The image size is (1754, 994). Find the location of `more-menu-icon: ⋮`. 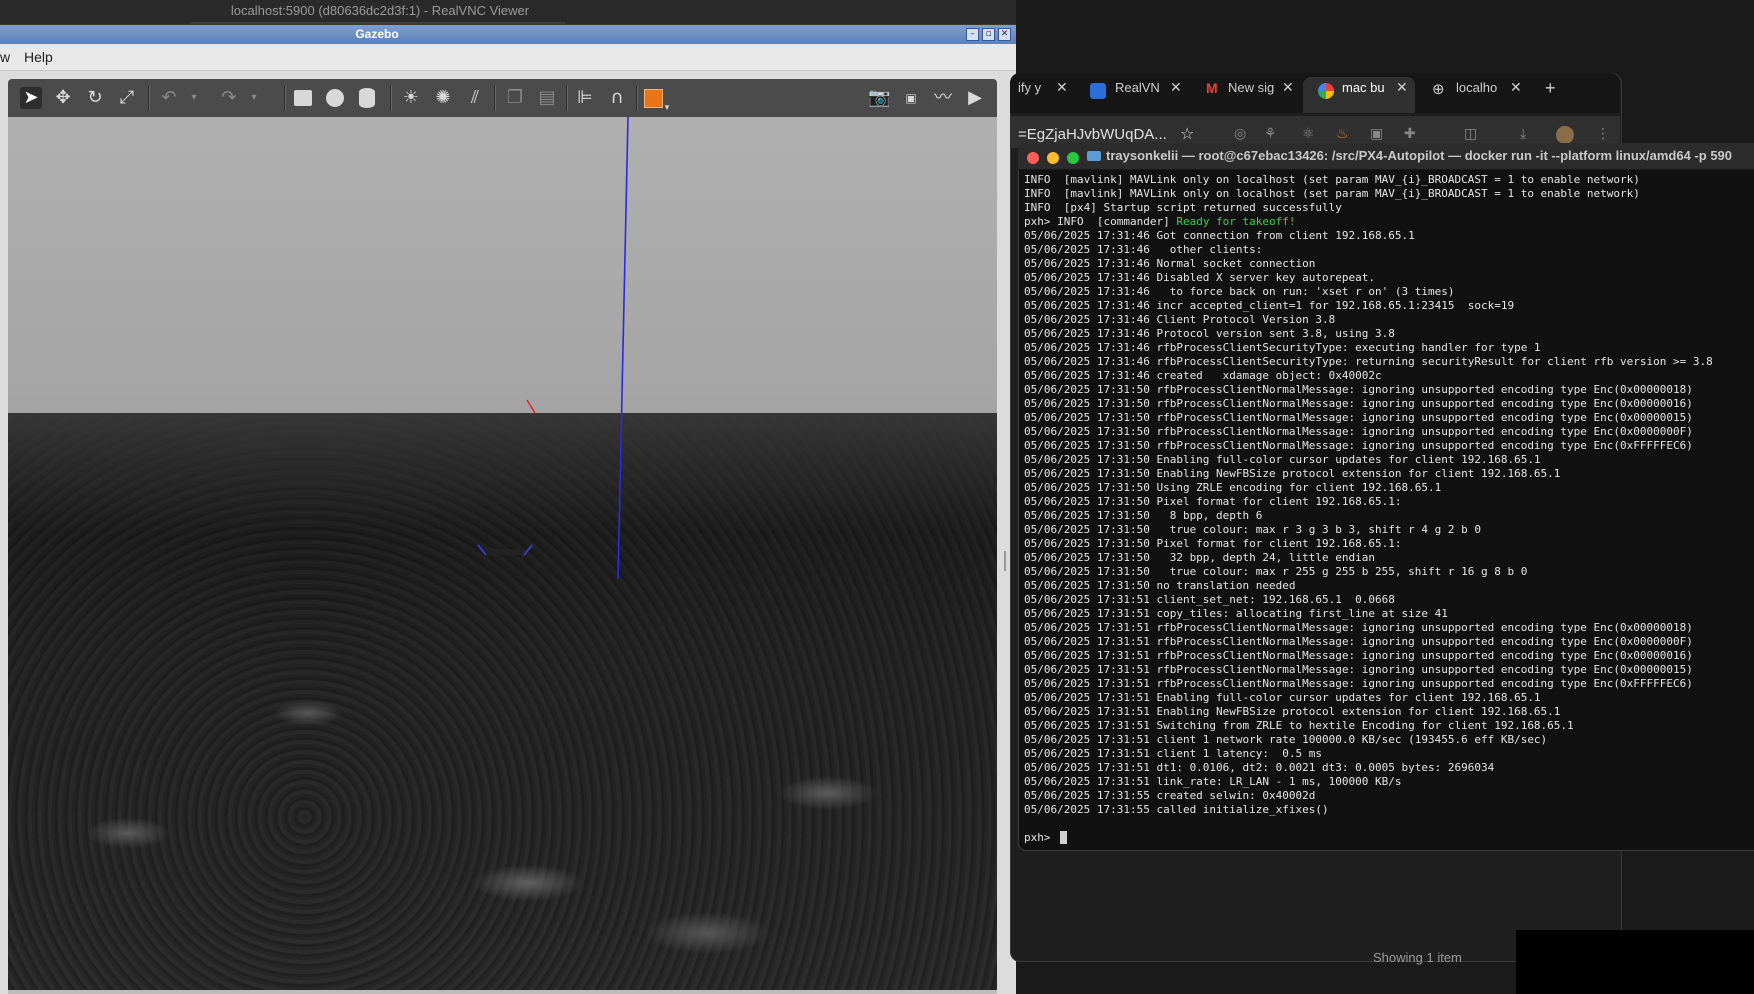

more-menu-icon: ⋮ is located at coordinates (1603, 134).